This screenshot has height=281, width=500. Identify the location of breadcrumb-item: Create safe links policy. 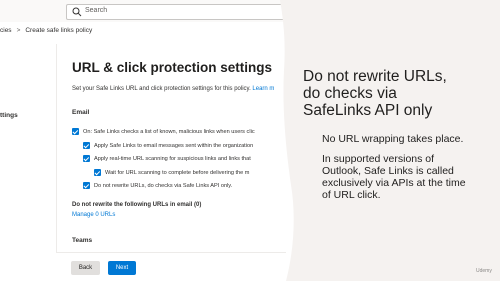
(58, 30).